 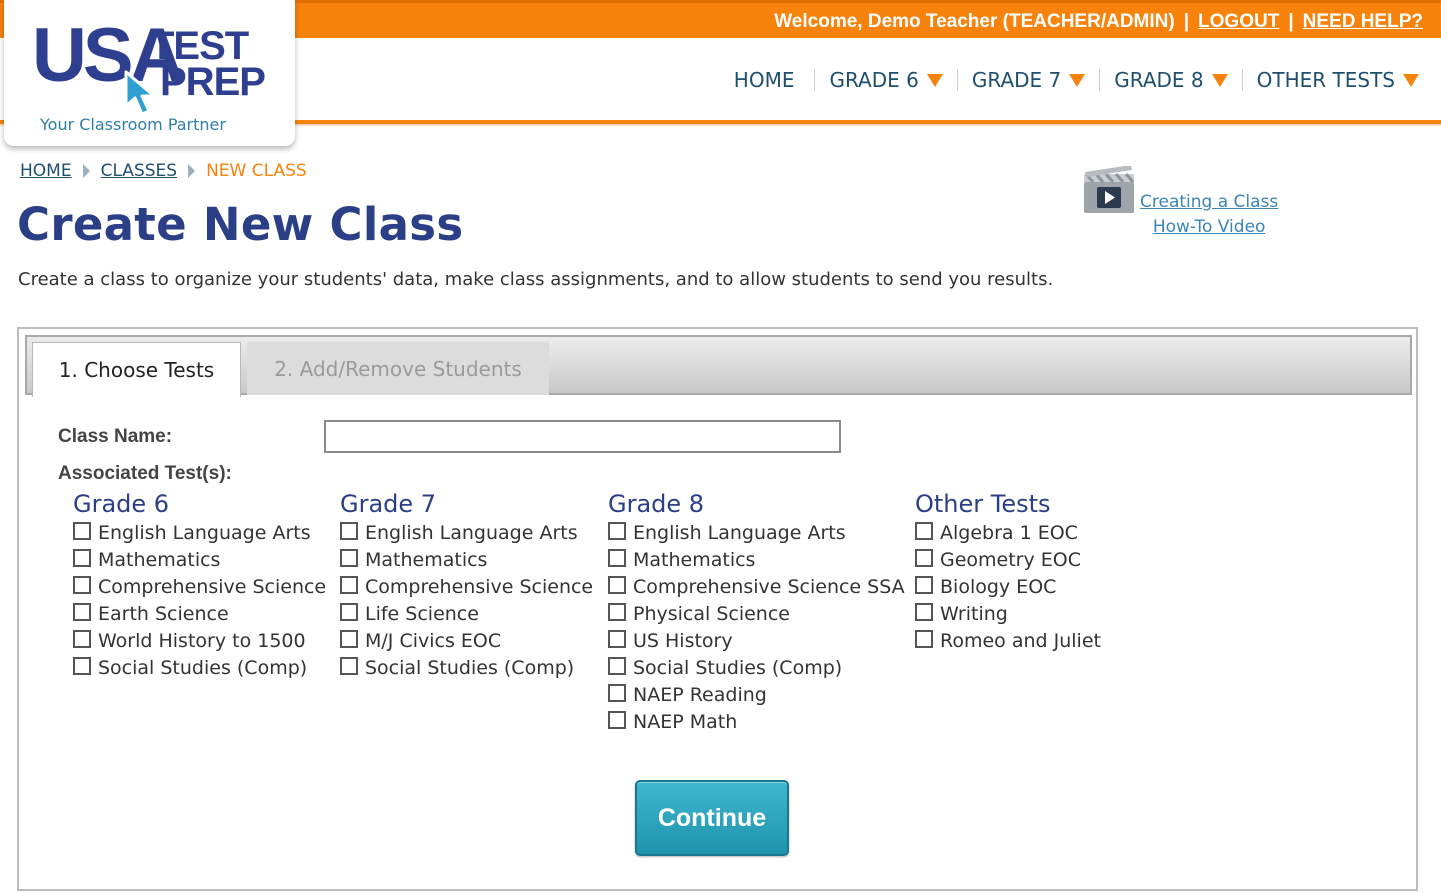 What do you see at coordinates (694, 559) in the screenshot?
I see `test-option-label: Mathematics` at bounding box center [694, 559].